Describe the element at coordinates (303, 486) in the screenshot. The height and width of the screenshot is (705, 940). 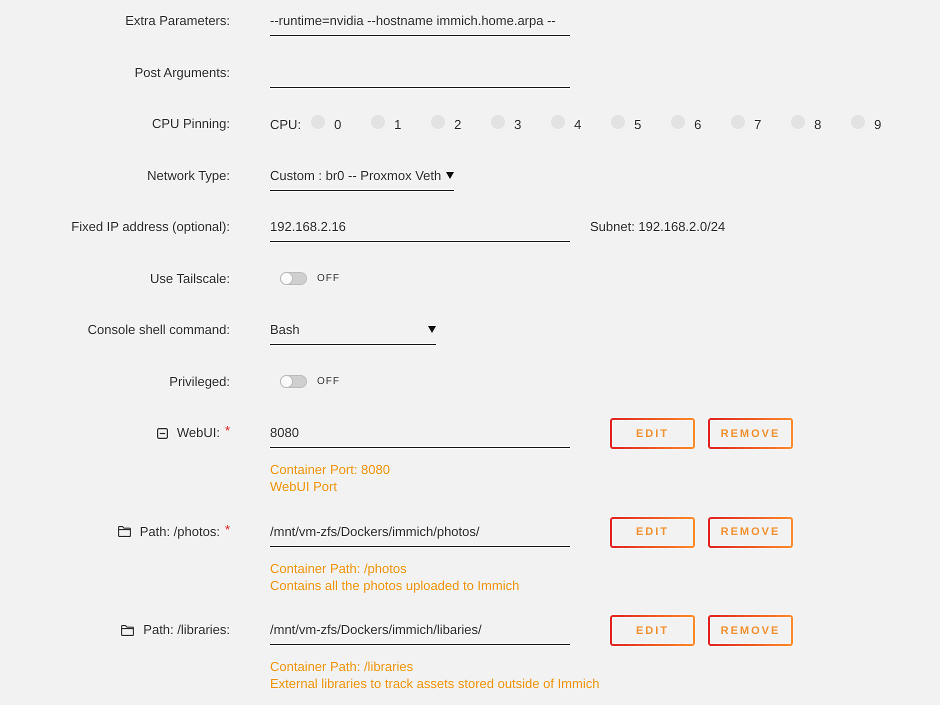
I see `help-text: WebUI Port` at that location.